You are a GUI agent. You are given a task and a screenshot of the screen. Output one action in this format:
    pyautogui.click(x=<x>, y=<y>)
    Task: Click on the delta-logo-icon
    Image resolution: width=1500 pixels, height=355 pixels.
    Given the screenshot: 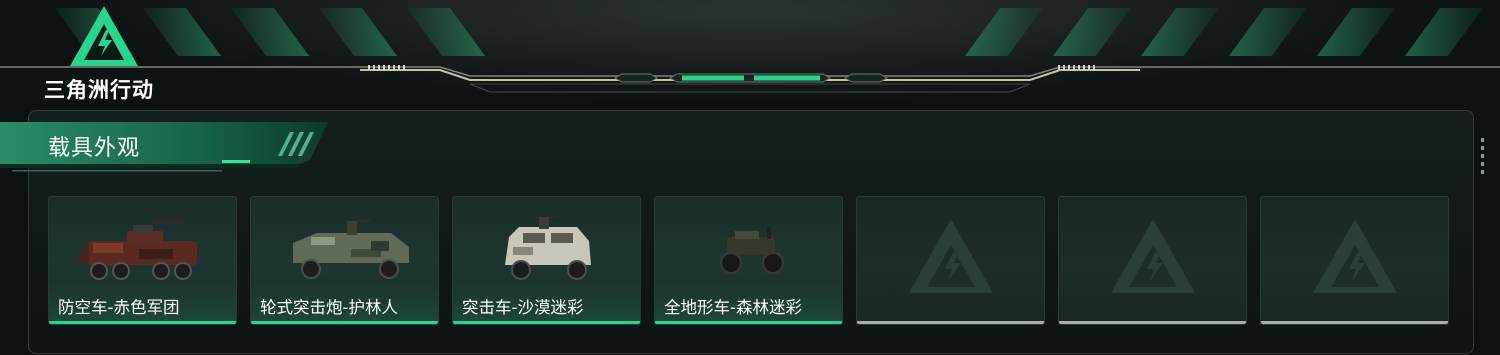 What is the action you would take?
    pyautogui.click(x=104, y=36)
    